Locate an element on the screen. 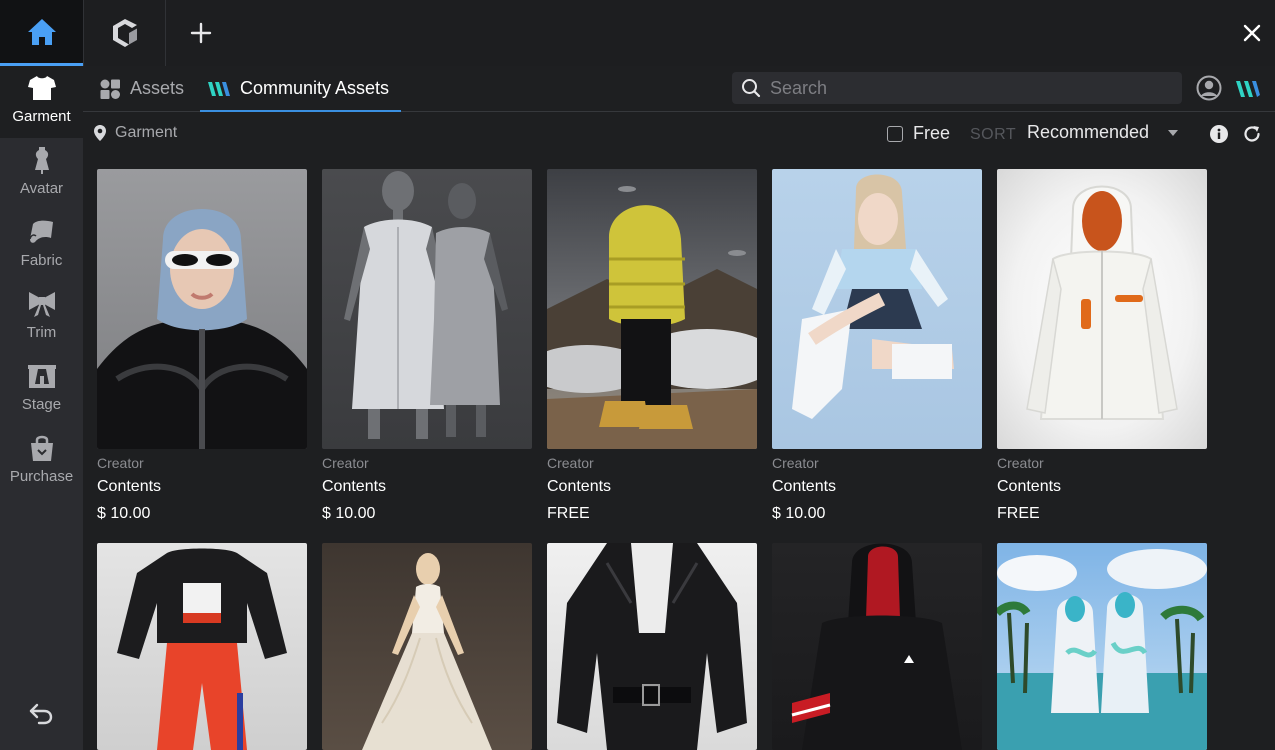 This screenshot has height=750, width=1275. assets-icon is located at coordinates (110, 89).